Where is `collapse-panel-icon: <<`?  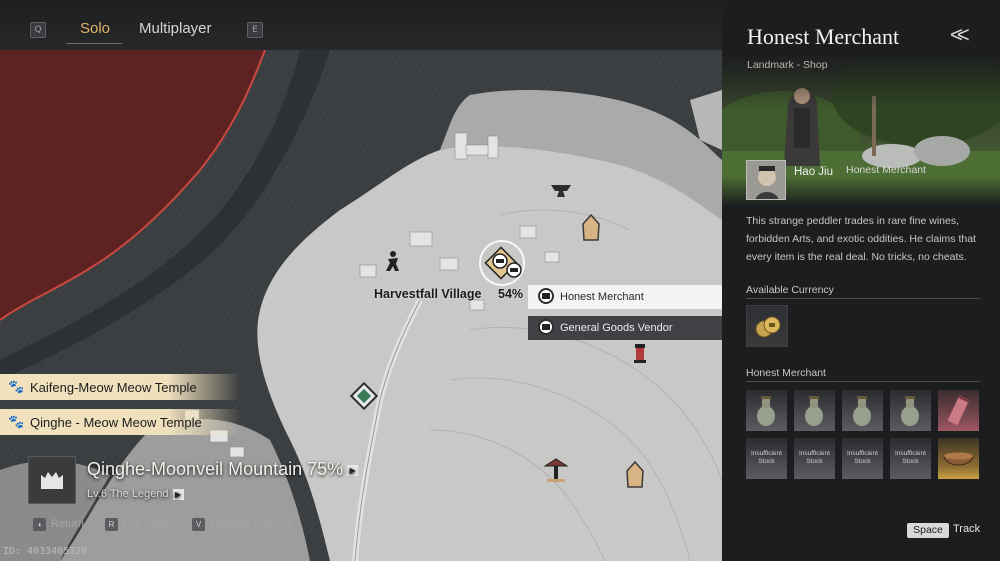 collapse-panel-icon: << is located at coordinates (960, 35).